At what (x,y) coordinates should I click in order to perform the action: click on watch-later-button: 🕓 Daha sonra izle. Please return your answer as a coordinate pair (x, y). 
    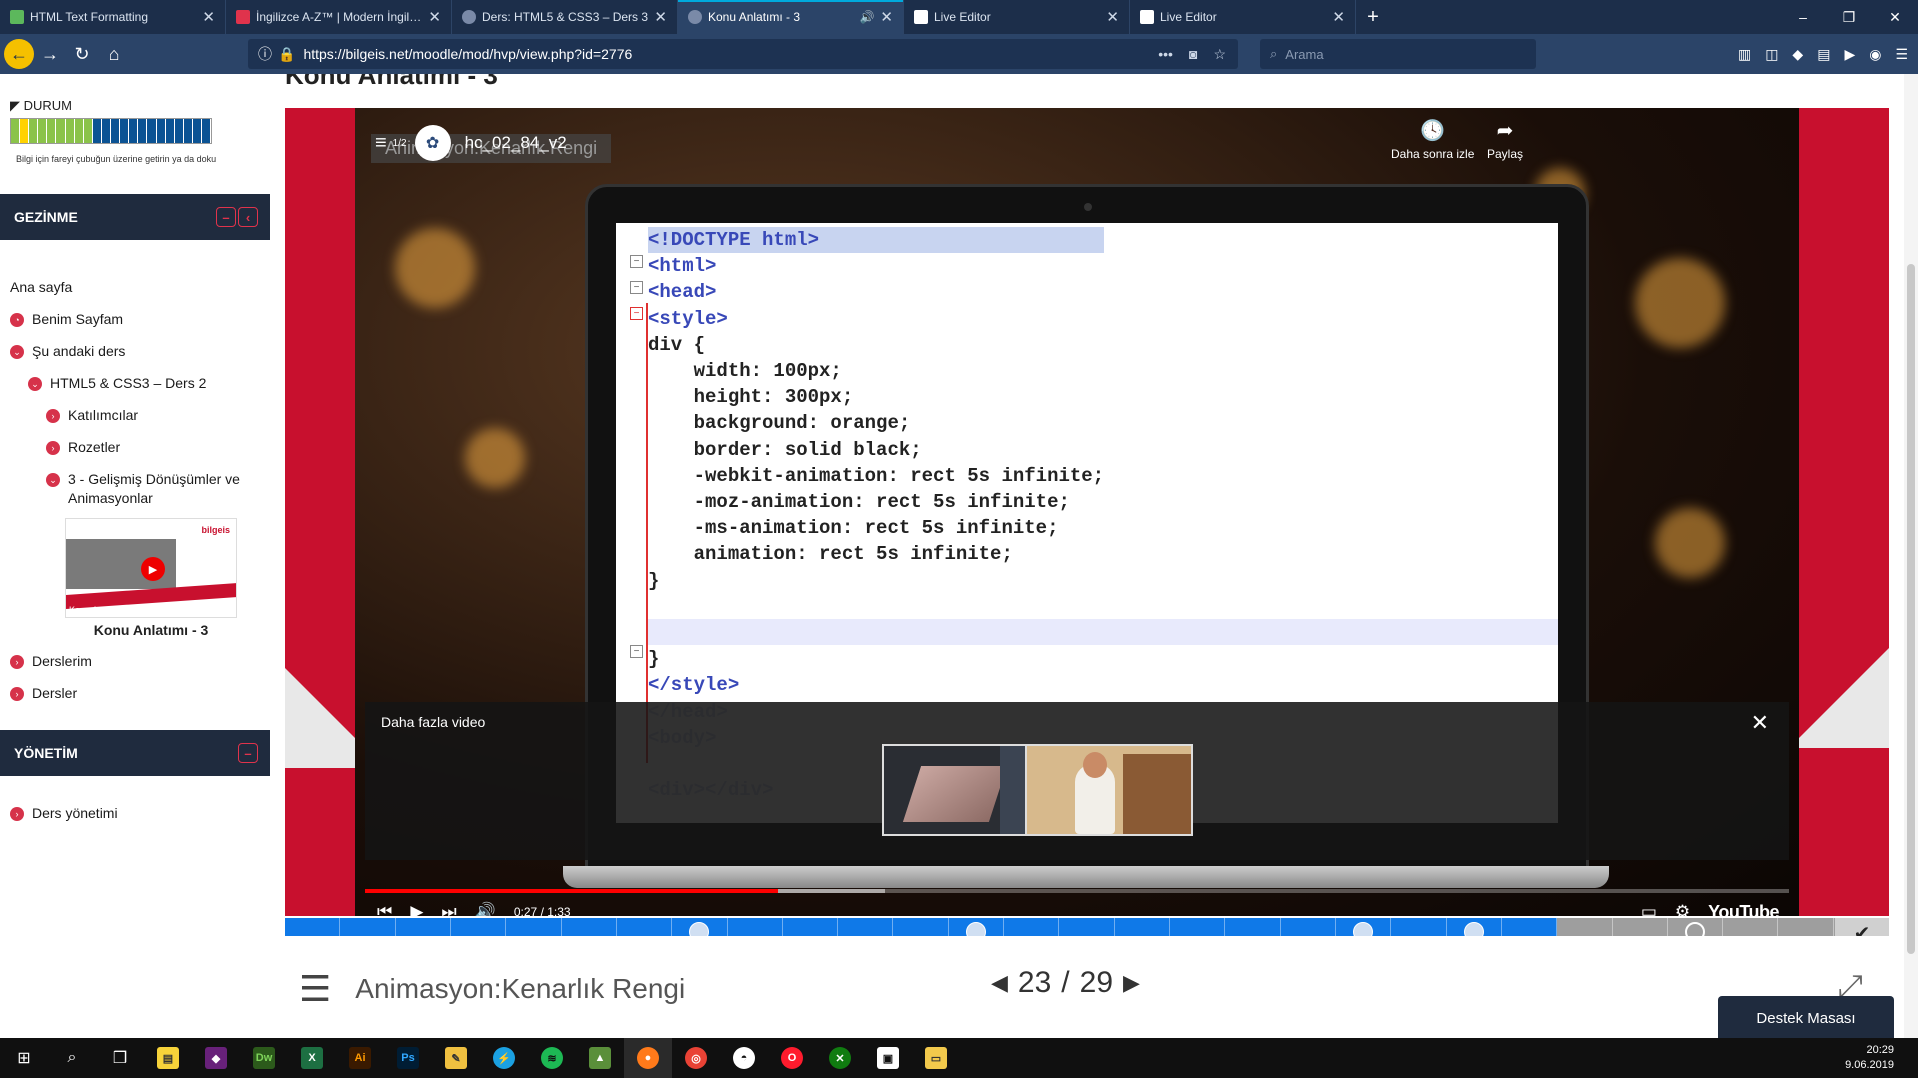
    Looking at the image, I should click on (1432, 139).